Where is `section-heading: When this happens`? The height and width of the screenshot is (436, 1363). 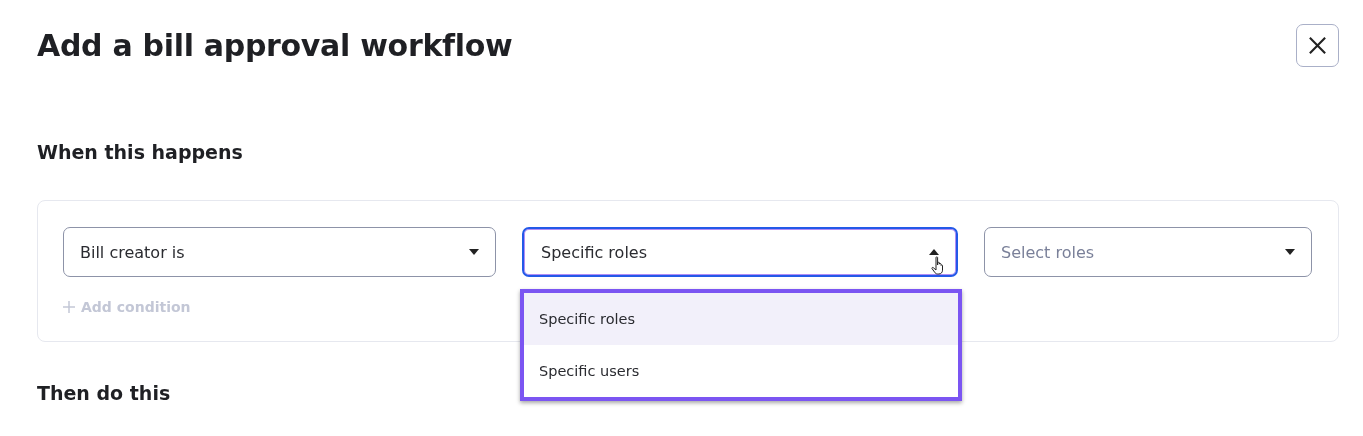
section-heading: When this happens is located at coordinates (140, 152).